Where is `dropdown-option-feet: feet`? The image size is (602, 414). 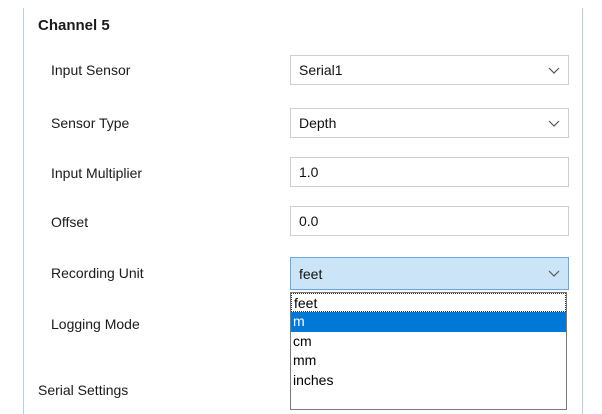
dropdown-option-feet: feet is located at coordinates (428, 303).